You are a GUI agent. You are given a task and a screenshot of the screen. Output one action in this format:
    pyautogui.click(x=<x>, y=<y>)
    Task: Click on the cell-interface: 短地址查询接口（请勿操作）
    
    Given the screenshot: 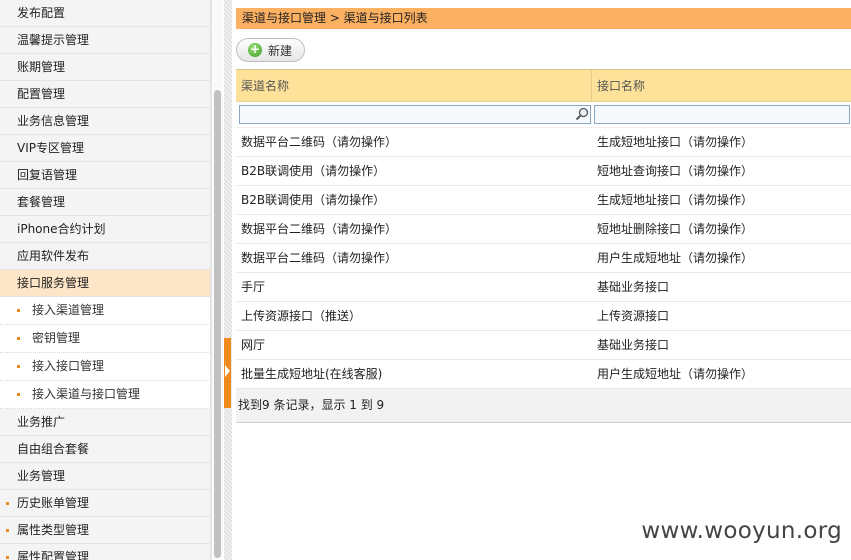 What is the action you would take?
    pyautogui.click(x=675, y=171)
    